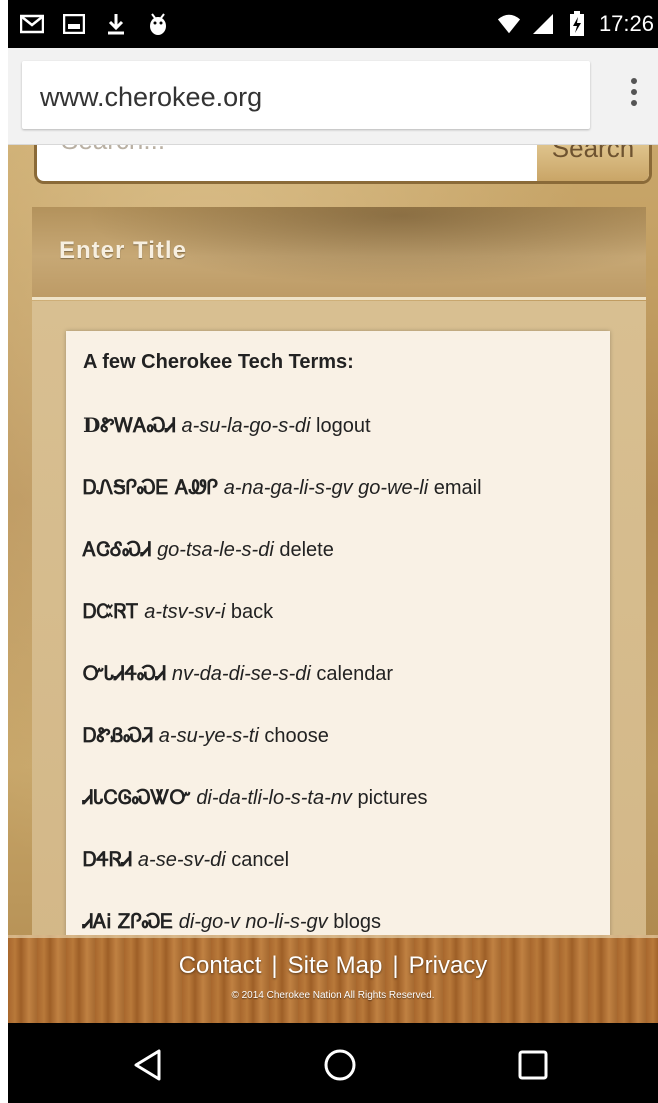  I want to click on transliteration: go-tsa-le-s-di, so click(215, 550).